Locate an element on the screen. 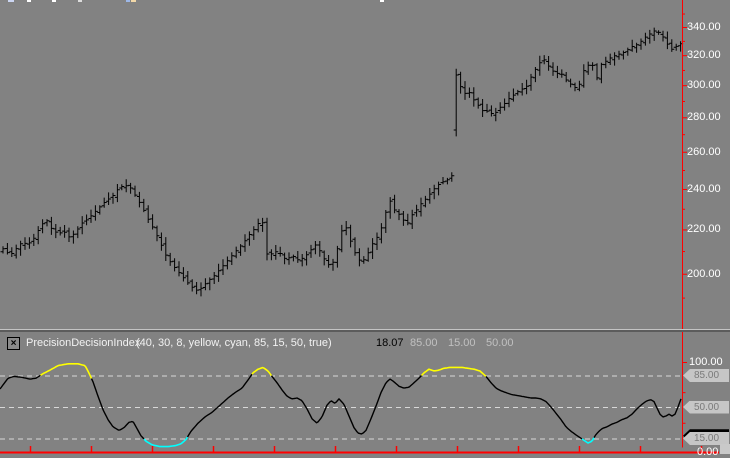 The width and height of the screenshot is (730, 458). indicator-close-button: × is located at coordinates (13, 343).